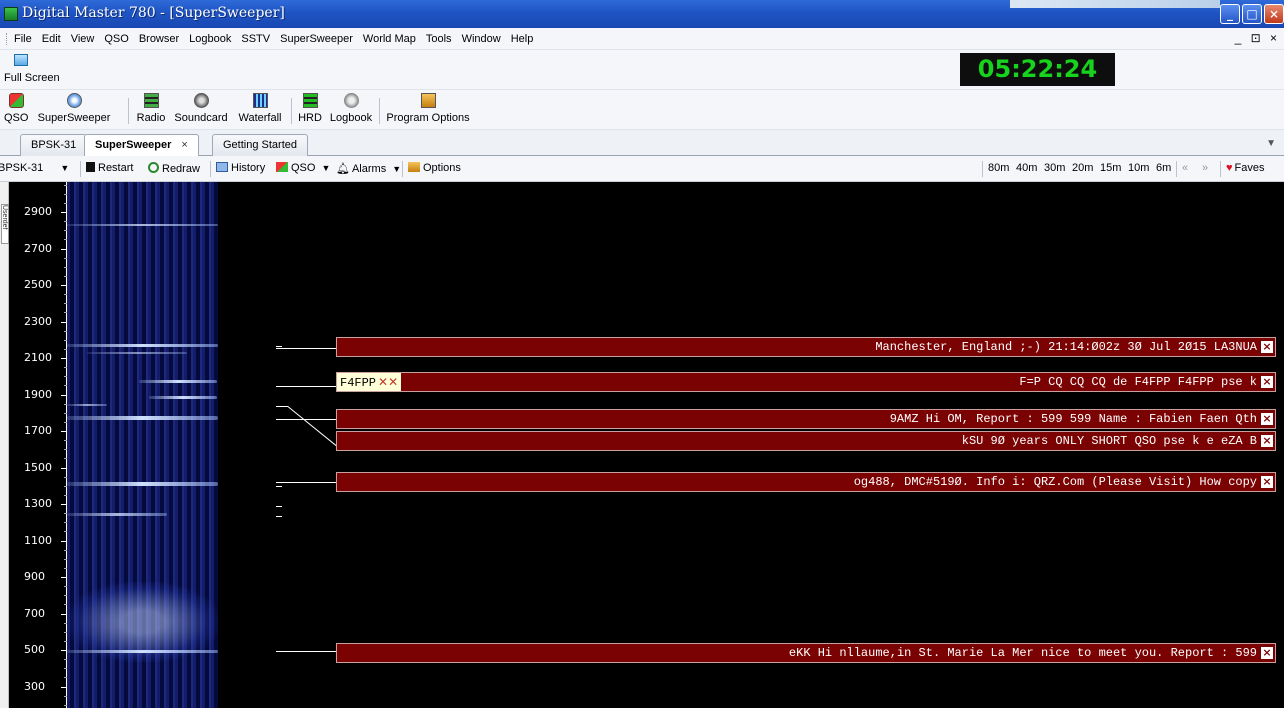  Describe the element at coordinates (16, 110) in the screenshot. I see `qso-button: QSO` at that location.